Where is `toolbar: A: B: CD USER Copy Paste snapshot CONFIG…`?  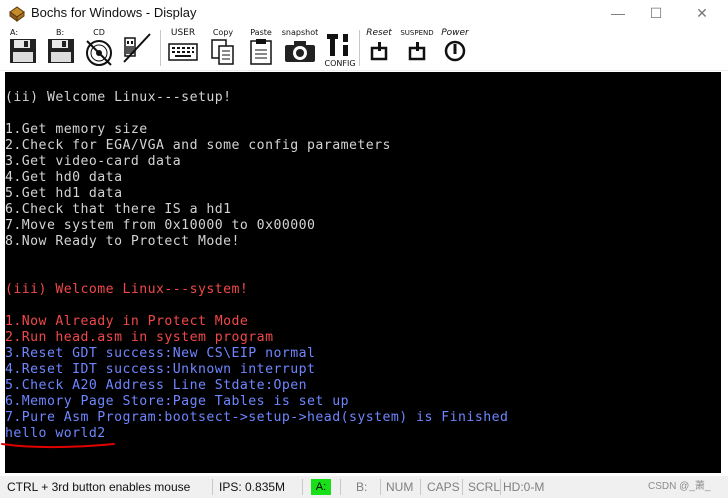 toolbar: A: B: CD USER Copy Paste snapshot CONFIG… is located at coordinates (364, 48).